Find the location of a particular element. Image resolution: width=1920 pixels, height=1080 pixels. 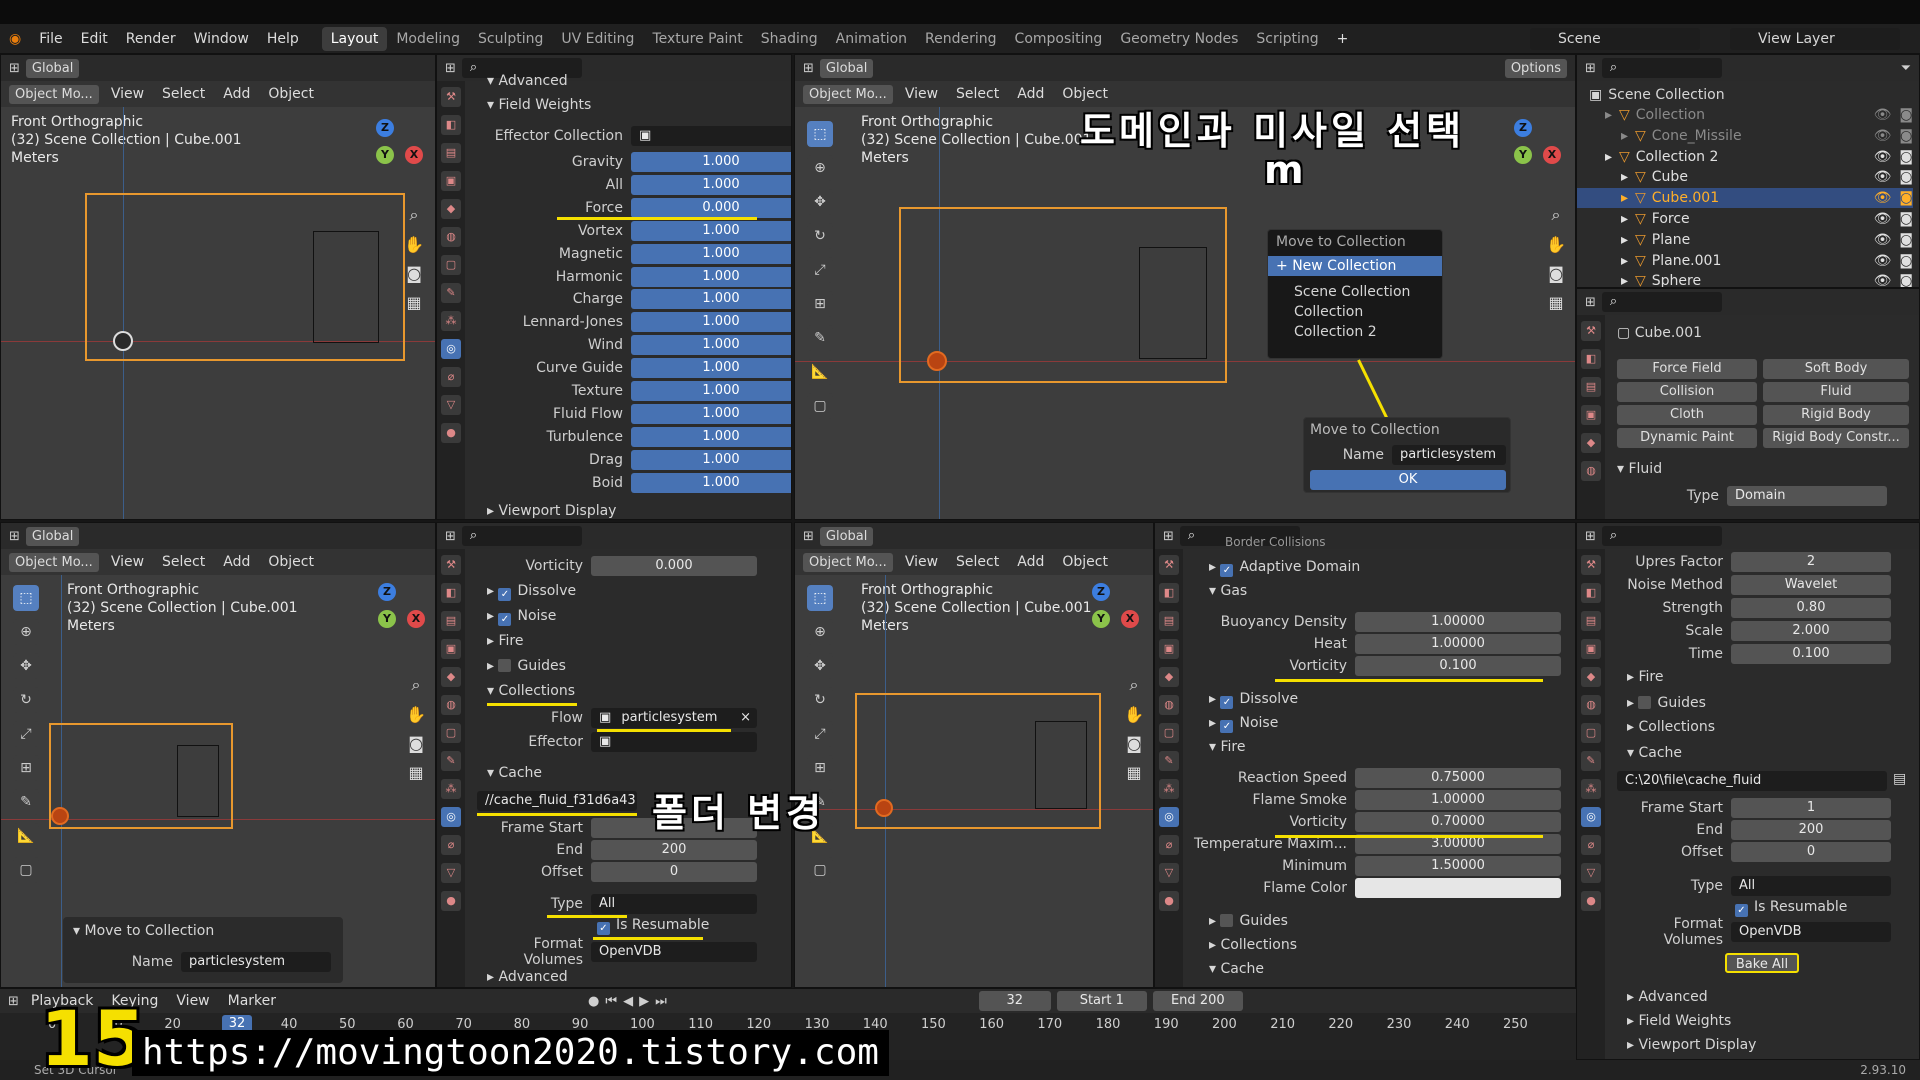

property-field: 1.50000 is located at coordinates (1458, 866).